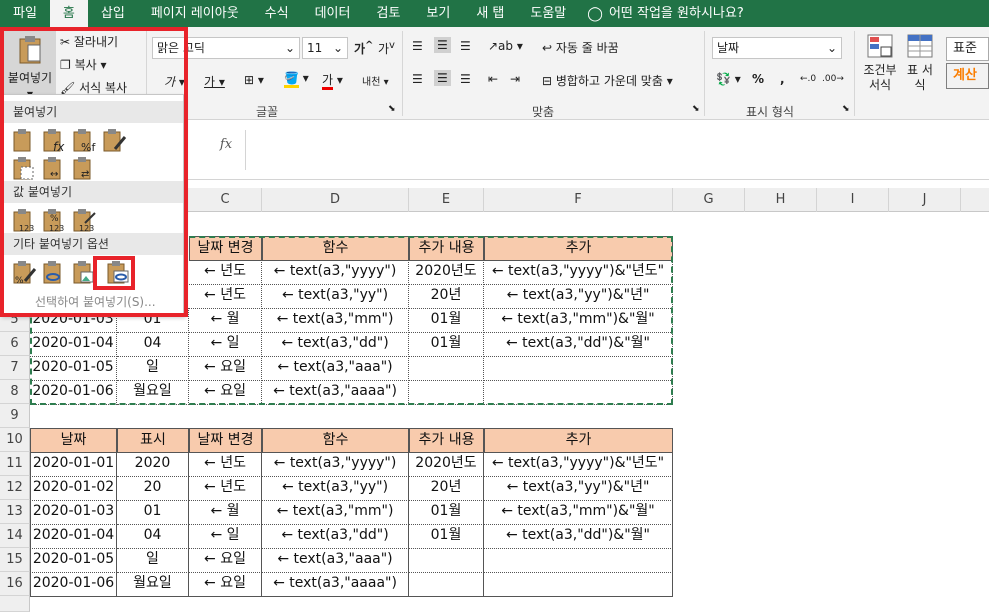  What do you see at coordinates (335, 584) in the screenshot?
I see `table-cell: ← text(a3,"aaaa")` at bounding box center [335, 584].